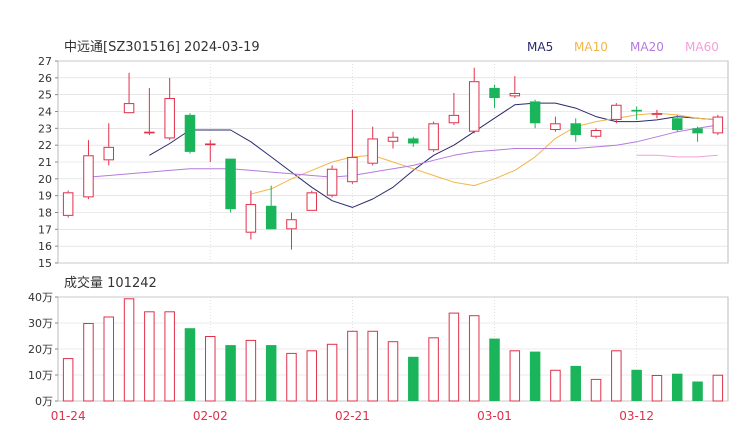 The height and width of the screenshot is (440, 740). I want to click on date-axis: 01-24 02-02 02-21 03-01 03-12, so click(352, 416).